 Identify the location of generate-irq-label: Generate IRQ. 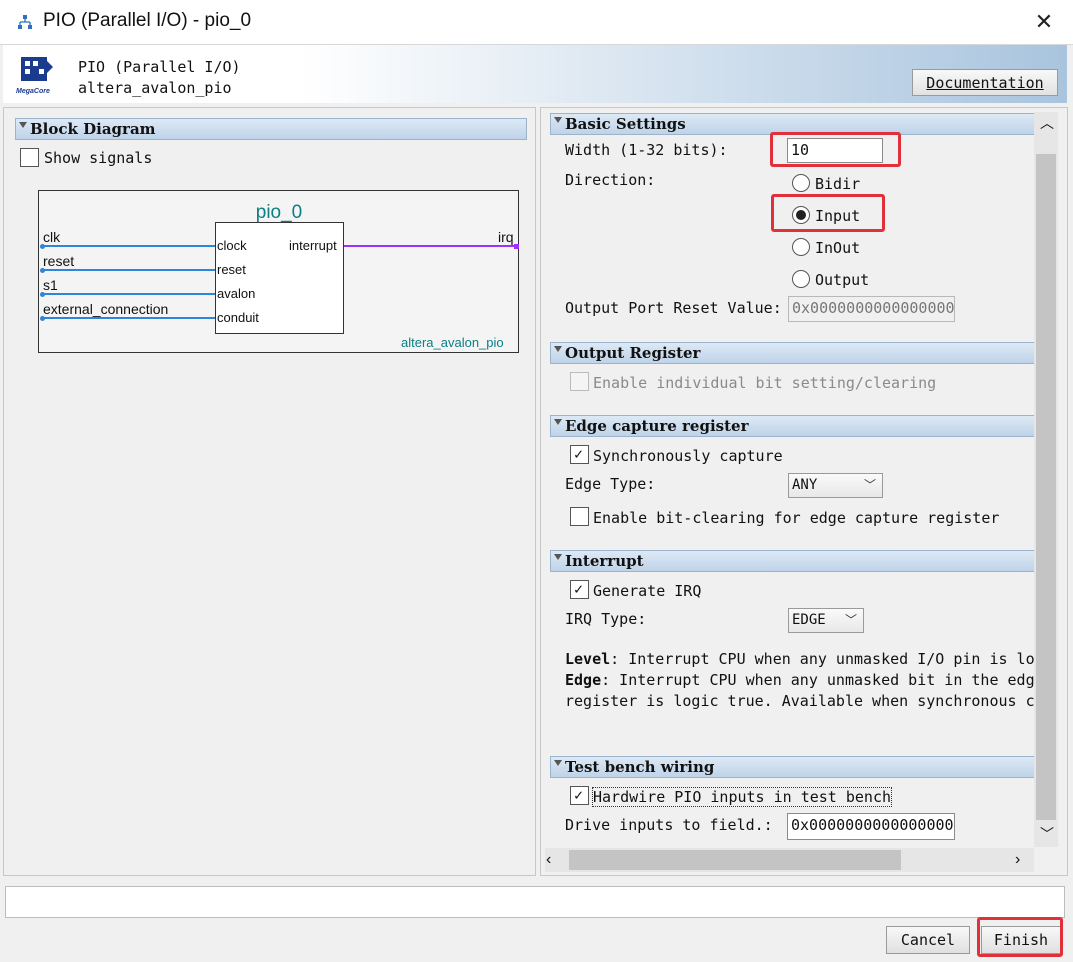
(647, 591).